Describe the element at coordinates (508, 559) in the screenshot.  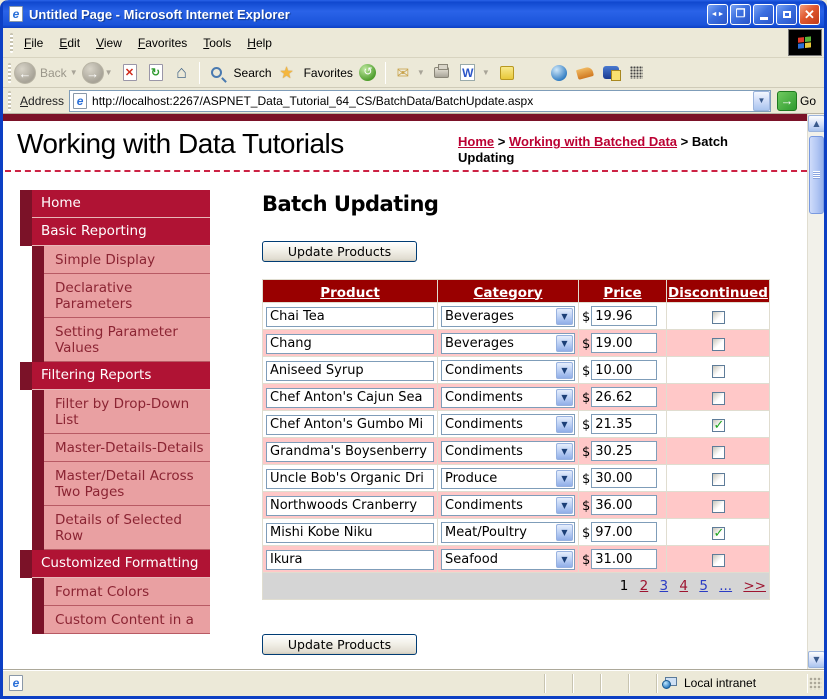
I see `category-select: Seafood ▼` at that location.